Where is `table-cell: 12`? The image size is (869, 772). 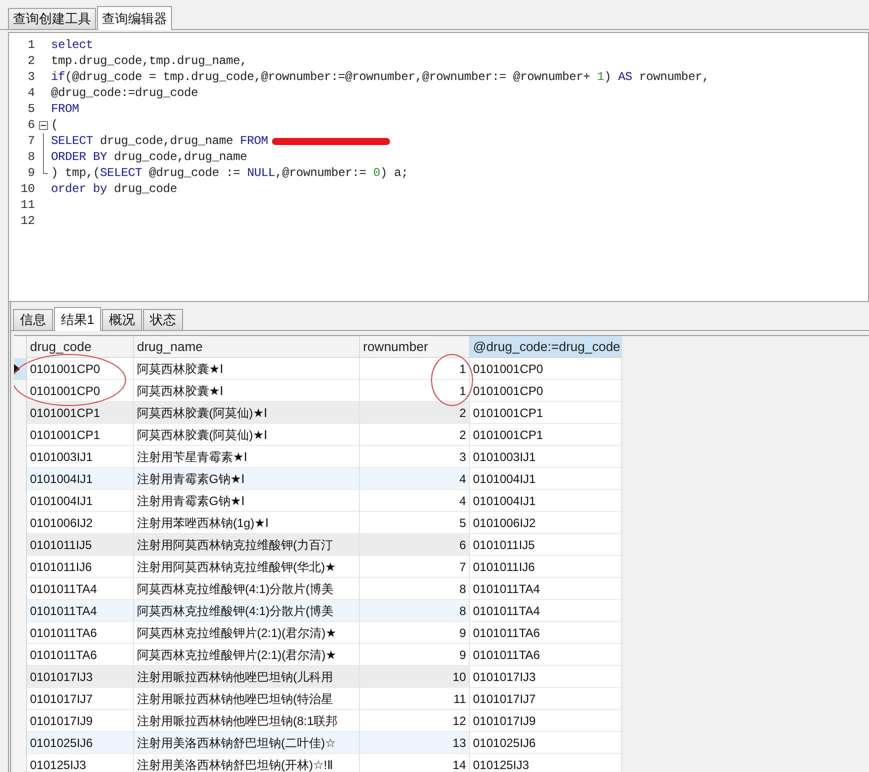
table-cell: 12 is located at coordinates (415, 721).